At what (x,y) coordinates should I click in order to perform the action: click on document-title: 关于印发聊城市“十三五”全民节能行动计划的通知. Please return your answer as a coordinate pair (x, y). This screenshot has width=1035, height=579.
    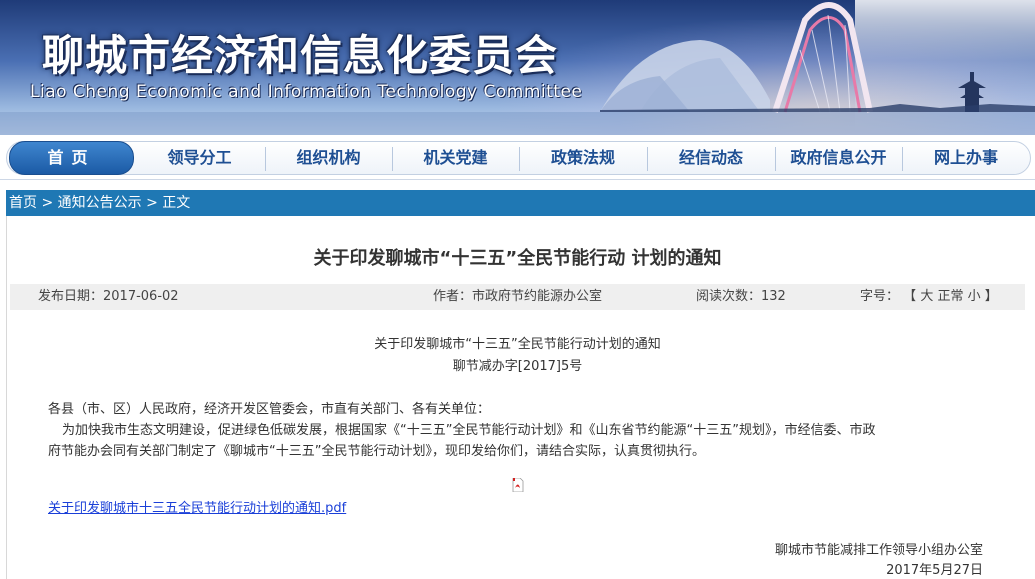
    Looking at the image, I should click on (517, 344).